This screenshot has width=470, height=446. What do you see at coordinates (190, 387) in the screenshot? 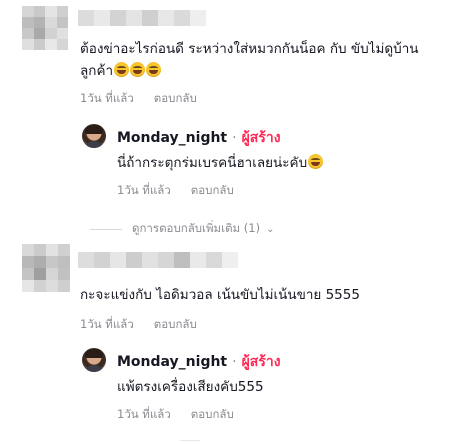
I see `reply-text: แพ้ตรงเครื่องเสียงคับ555` at bounding box center [190, 387].